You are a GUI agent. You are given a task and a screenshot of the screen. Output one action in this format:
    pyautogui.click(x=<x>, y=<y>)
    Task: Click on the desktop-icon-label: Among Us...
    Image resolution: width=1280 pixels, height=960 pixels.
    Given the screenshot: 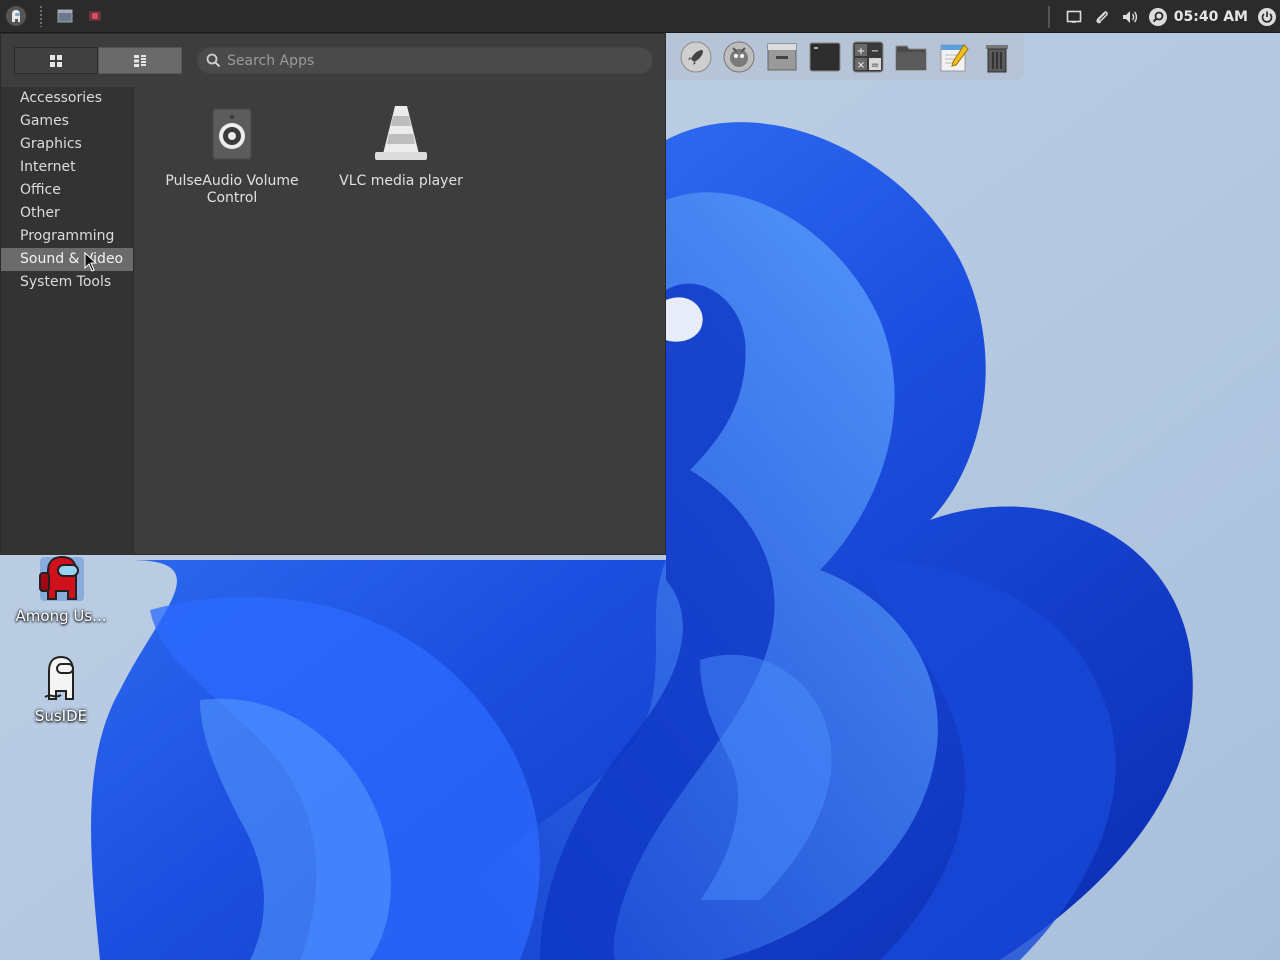 What is the action you would take?
    pyautogui.click(x=61, y=616)
    